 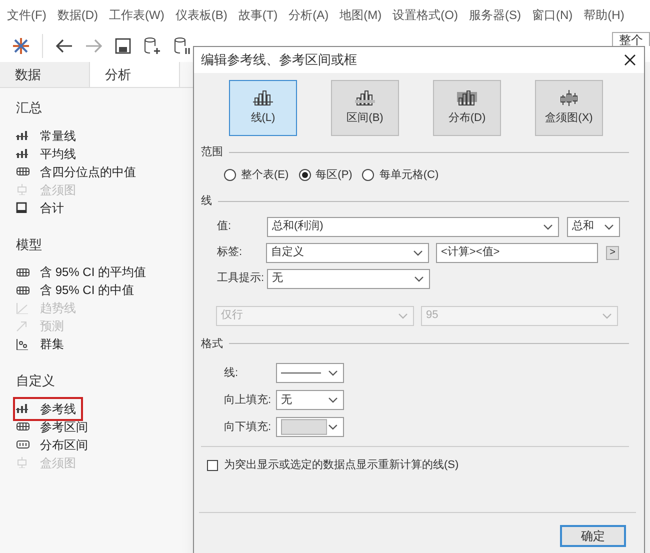 I want to click on type-button: 盒须图(X), so click(x=569, y=108).